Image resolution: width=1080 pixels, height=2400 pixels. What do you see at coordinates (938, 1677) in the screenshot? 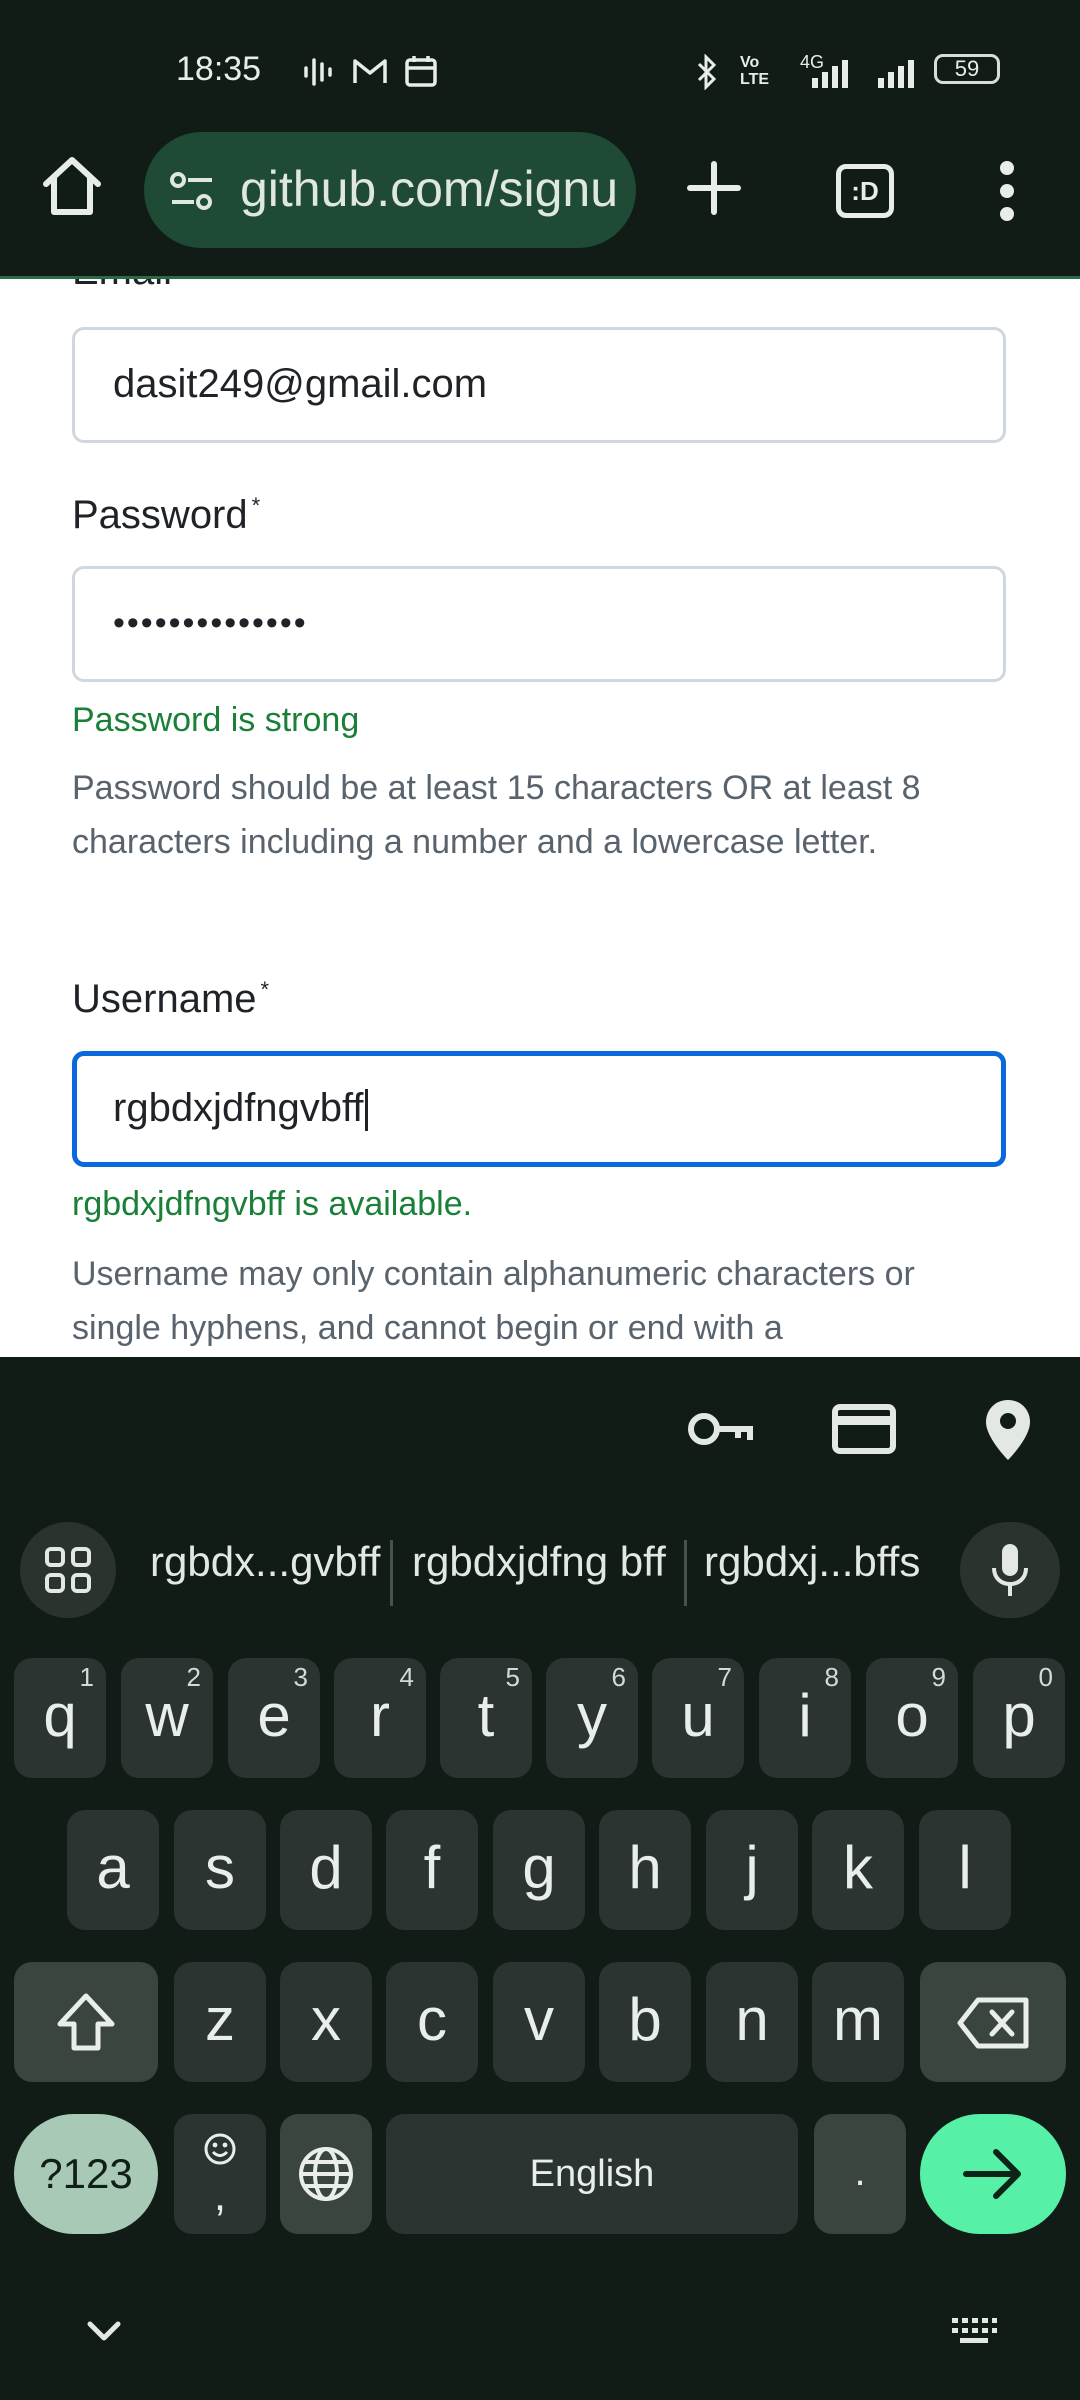
I see `key-hint: 9` at bounding box center [938, 1677].